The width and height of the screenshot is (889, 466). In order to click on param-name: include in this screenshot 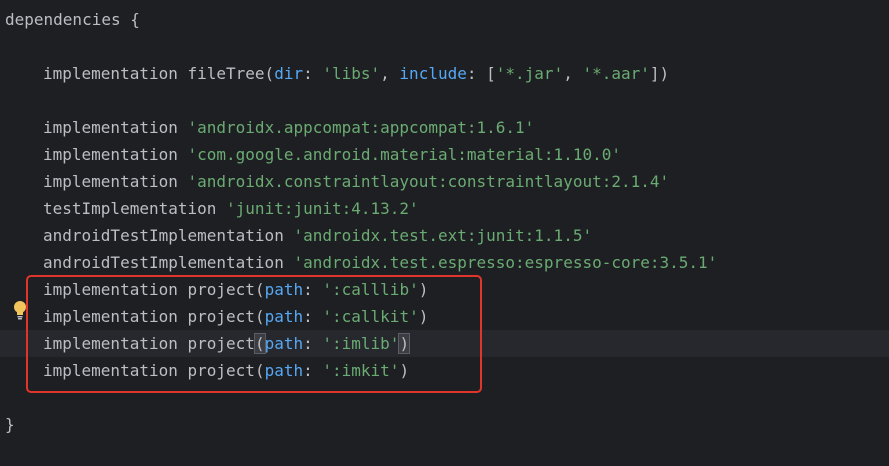, I will do `click(433, 73)`.